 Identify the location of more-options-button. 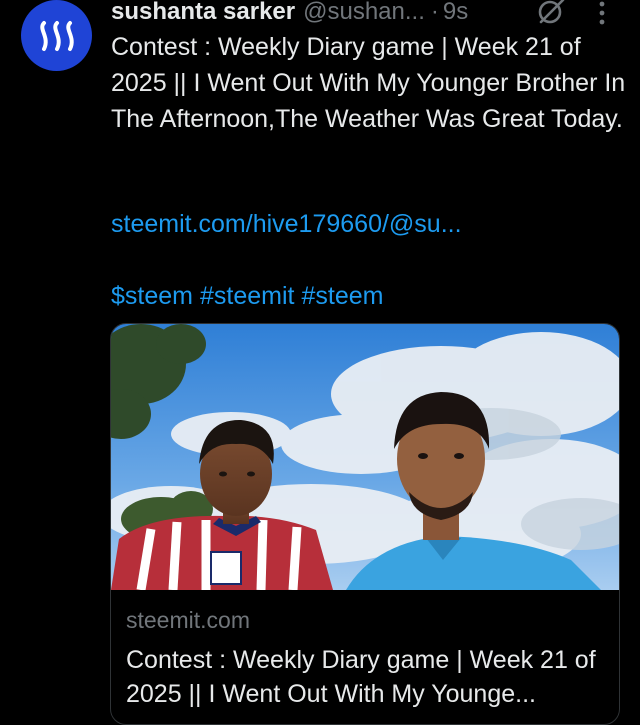
(602, 14).